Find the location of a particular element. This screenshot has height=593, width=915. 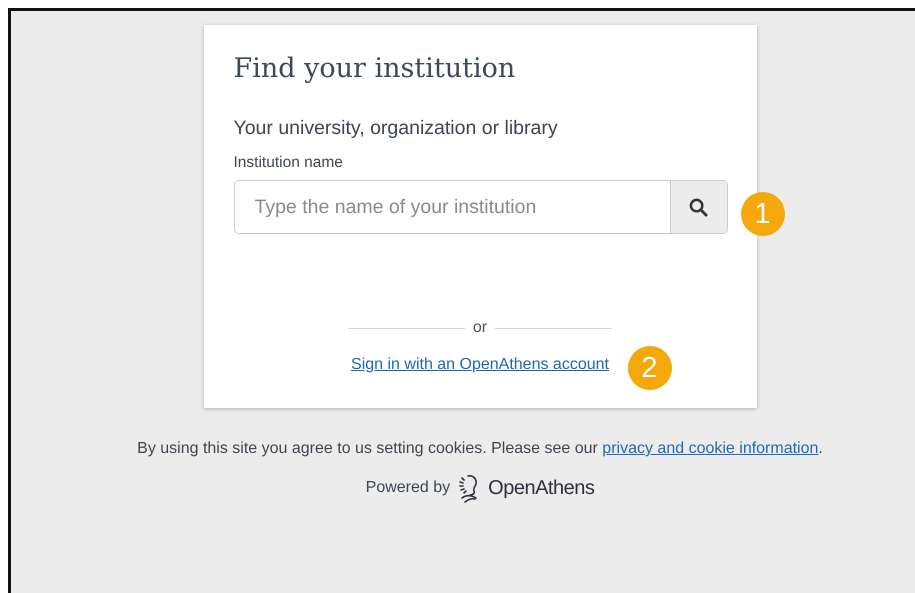

section-heading: Your university, organization or library is located at coordinates (396, 128).